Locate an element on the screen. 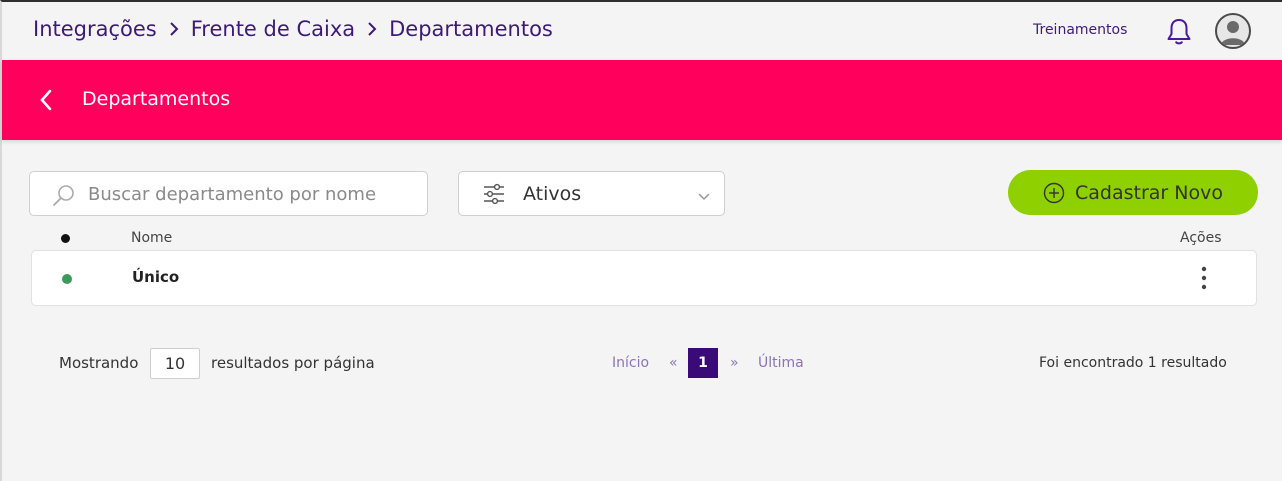  column-header-actions: Ações is located at coordinates (1201, 238).